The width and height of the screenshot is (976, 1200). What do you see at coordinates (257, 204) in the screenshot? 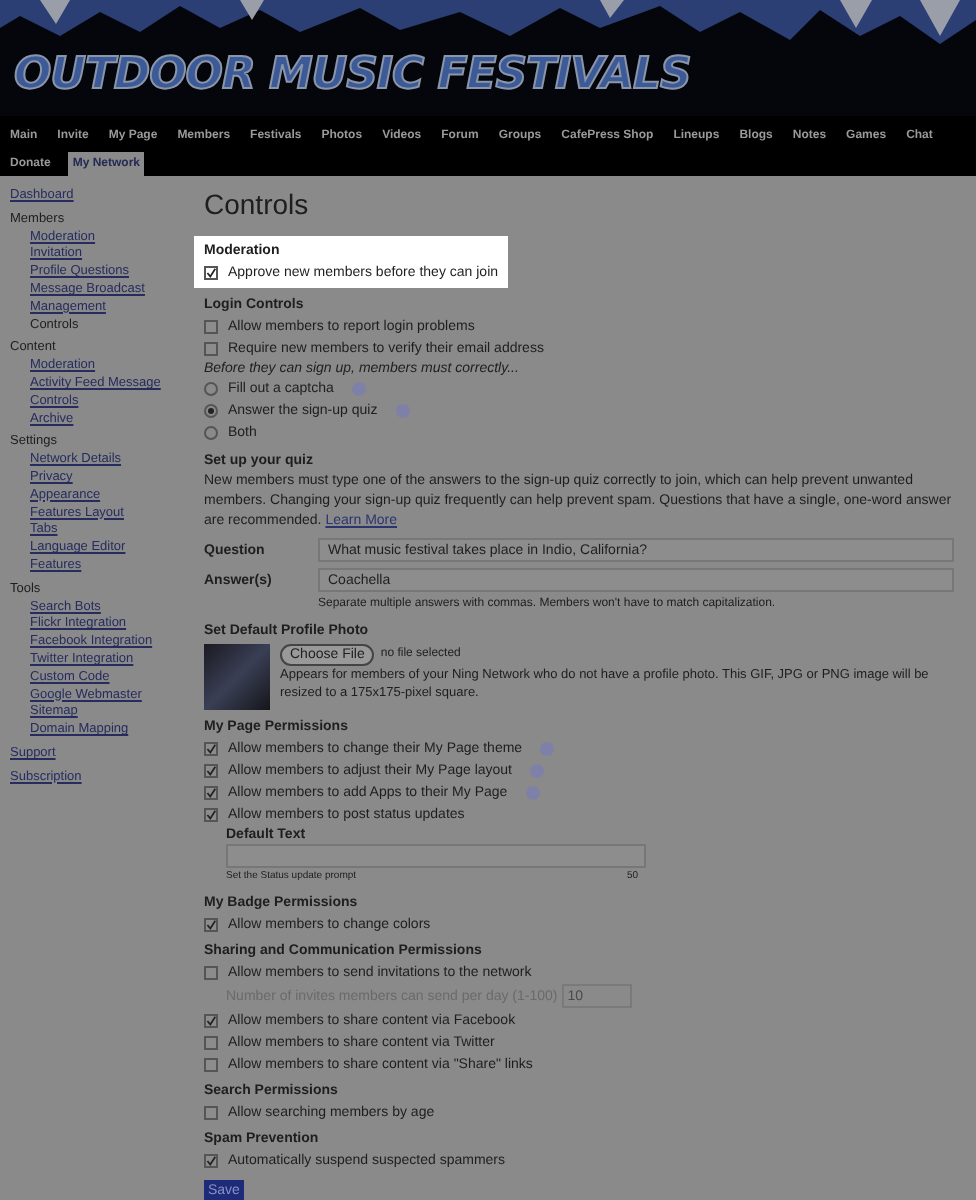
I see `page-title: Controls` at bounding box center [257, 204].